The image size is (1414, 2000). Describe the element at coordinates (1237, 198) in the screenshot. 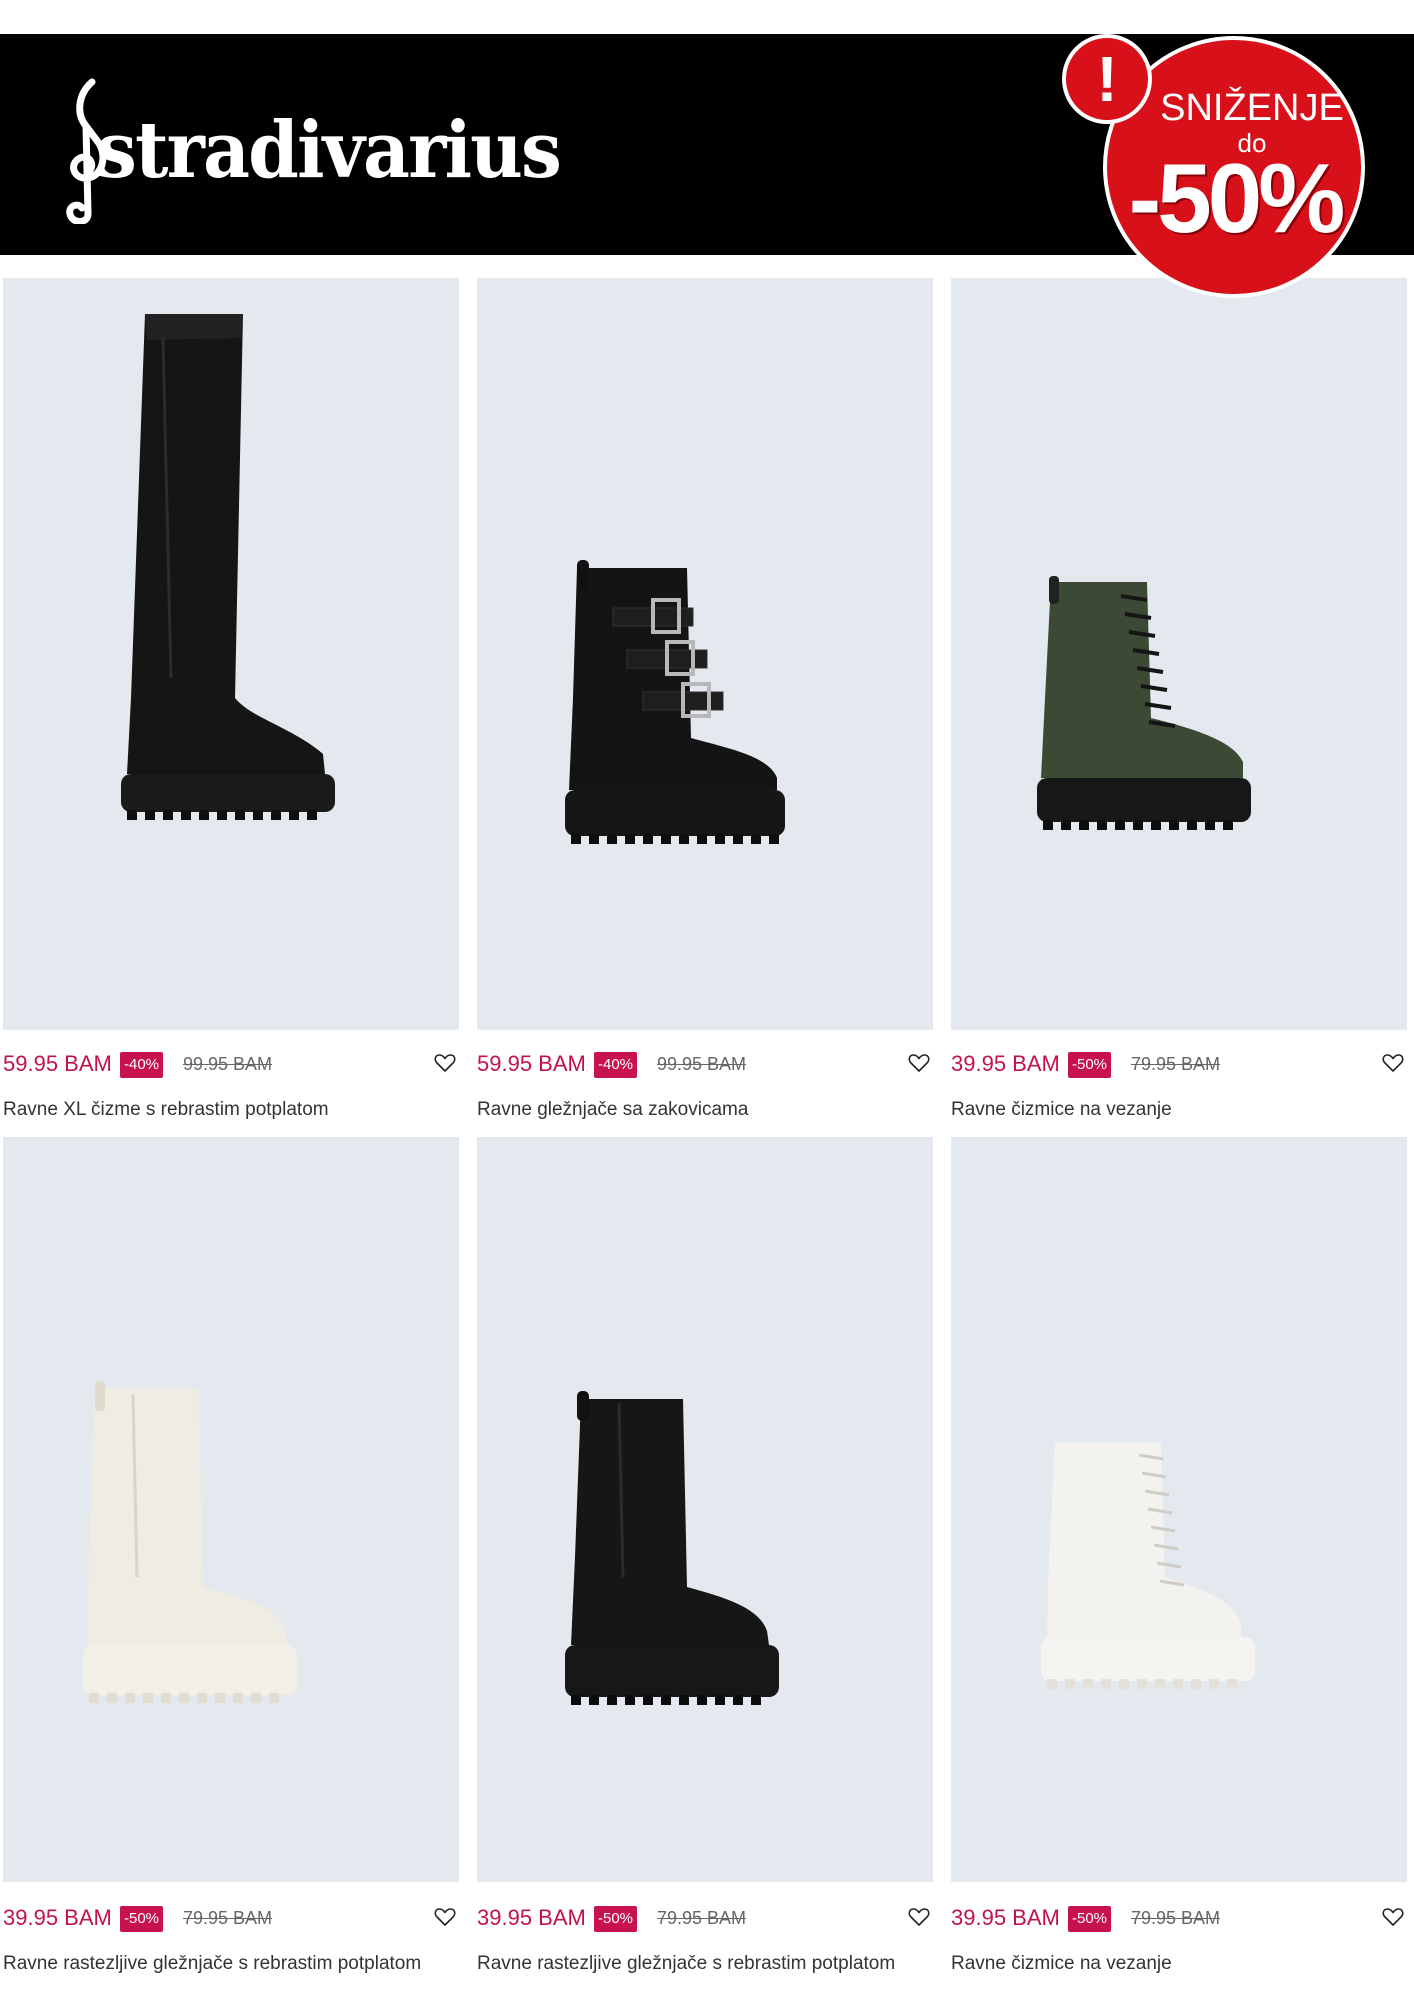

I see `sale-percent: -50%` at that location.